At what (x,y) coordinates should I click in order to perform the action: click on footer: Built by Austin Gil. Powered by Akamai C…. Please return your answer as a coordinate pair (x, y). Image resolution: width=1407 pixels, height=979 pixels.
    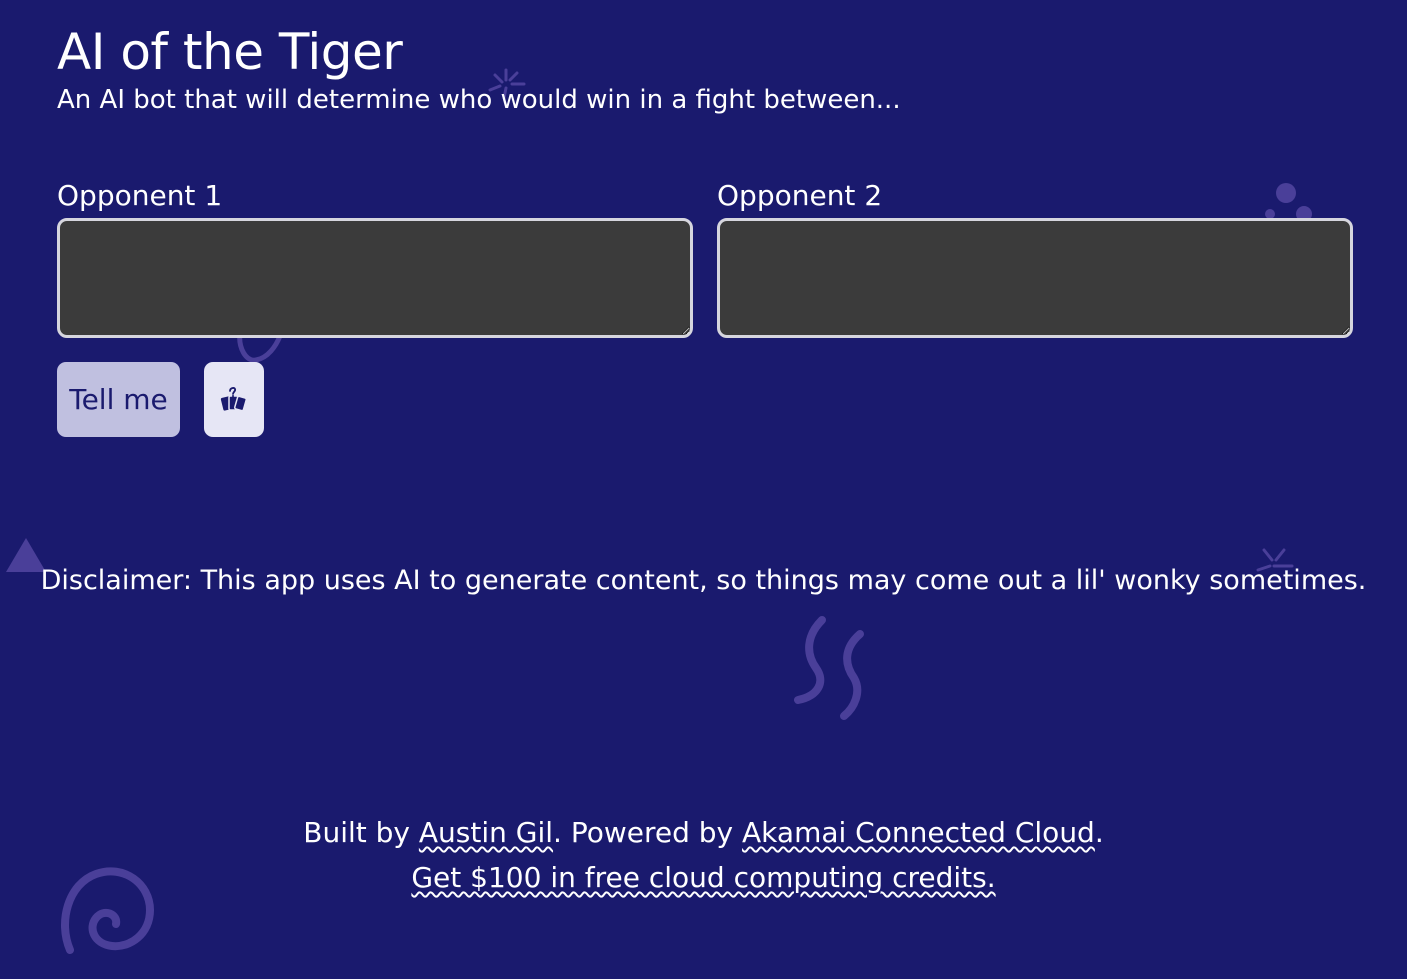
    Looking at the image, I should click on (703, 855).